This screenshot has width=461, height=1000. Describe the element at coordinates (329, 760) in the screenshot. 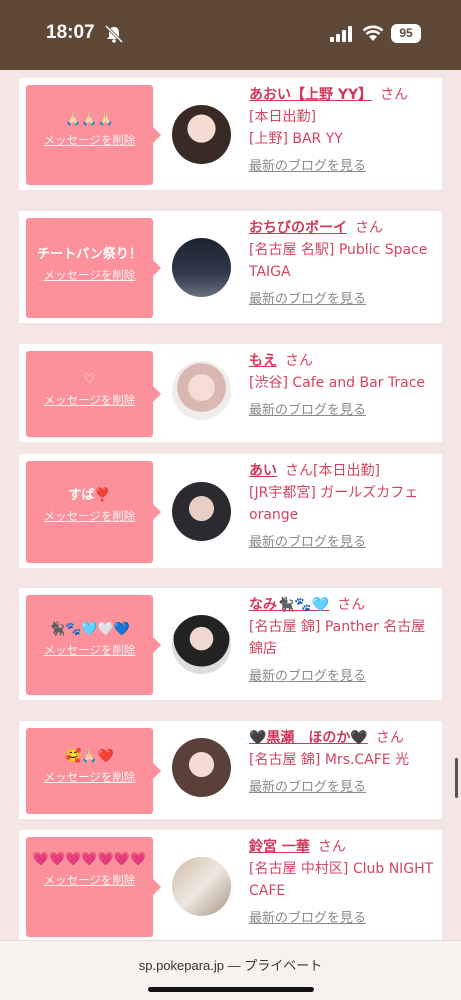

I see `shop-line: [名古屋 錦] Mrs.CAFE 光` at that location.